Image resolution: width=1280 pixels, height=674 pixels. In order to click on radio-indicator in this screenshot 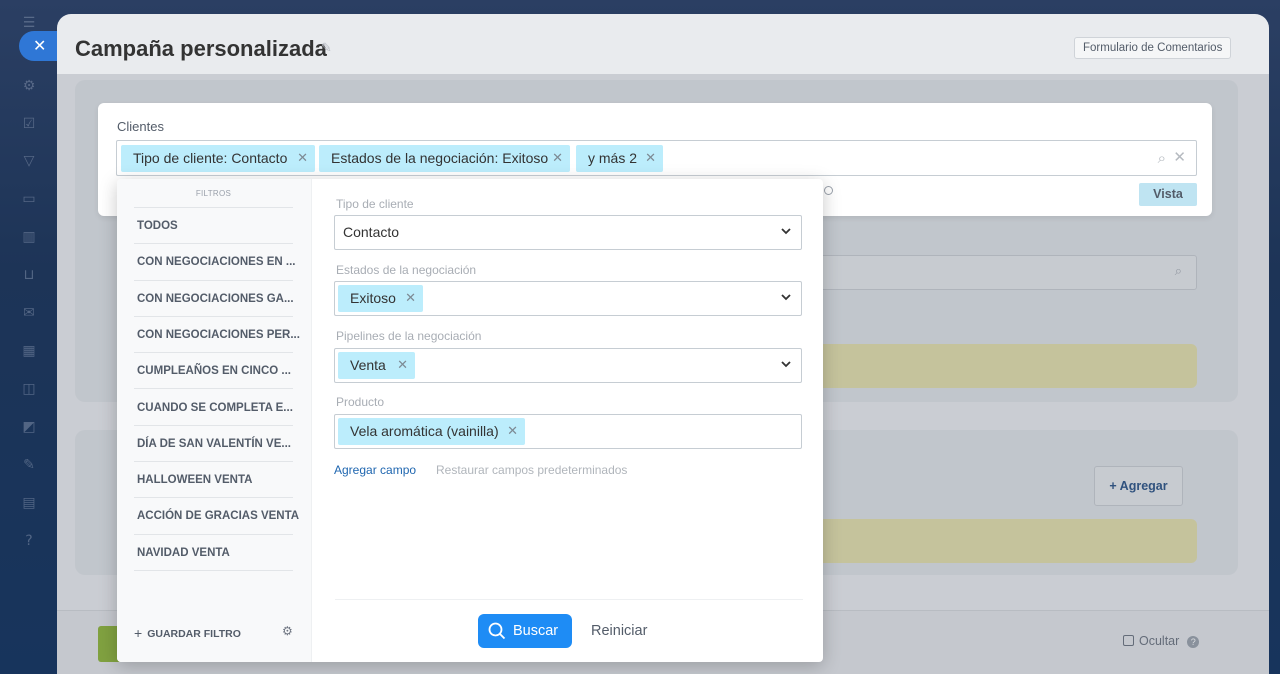, I will do `click(828, 190)`.